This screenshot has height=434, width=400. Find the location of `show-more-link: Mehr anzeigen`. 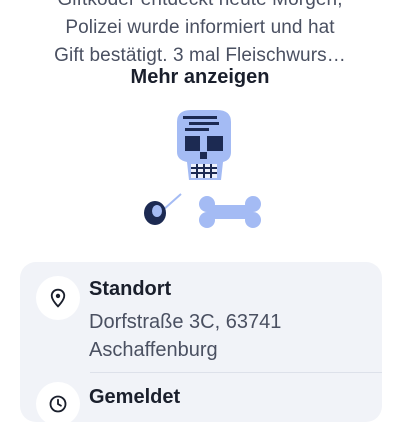

show-more-link: Mehr anzeigen is located at coordinates (200, 77).